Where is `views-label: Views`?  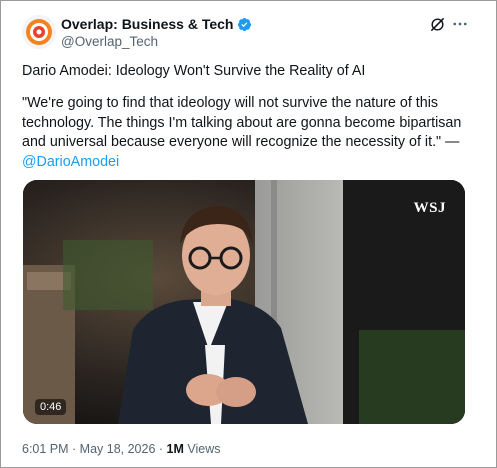
views-label: Views is located at coordinates (202, 449).